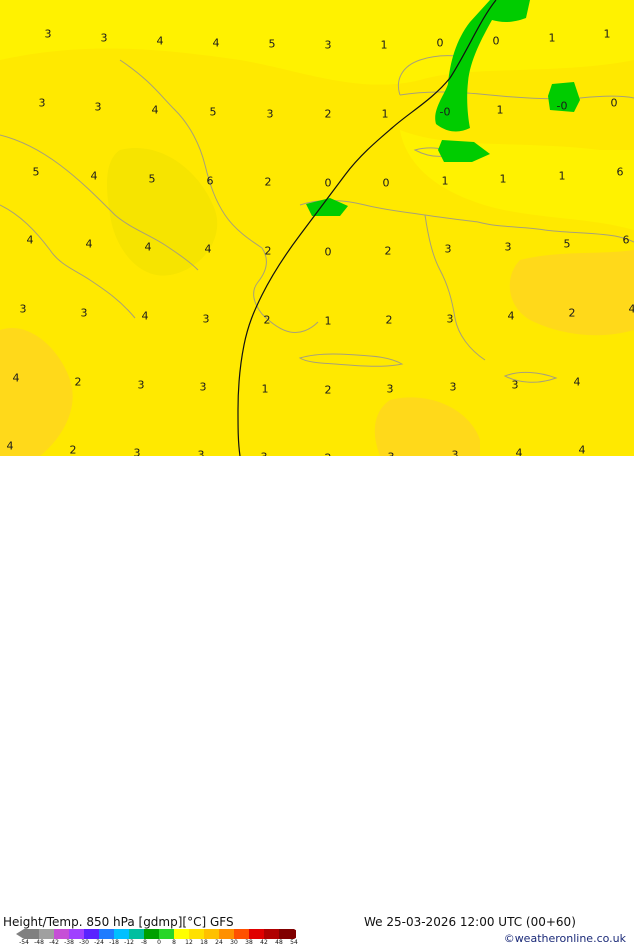 This screenshot has height=946, width=634. What do you see at coordinates (54, 943) in the screenshot?
I see `colorbar-tick: -42` at bounding box center [54, 943].